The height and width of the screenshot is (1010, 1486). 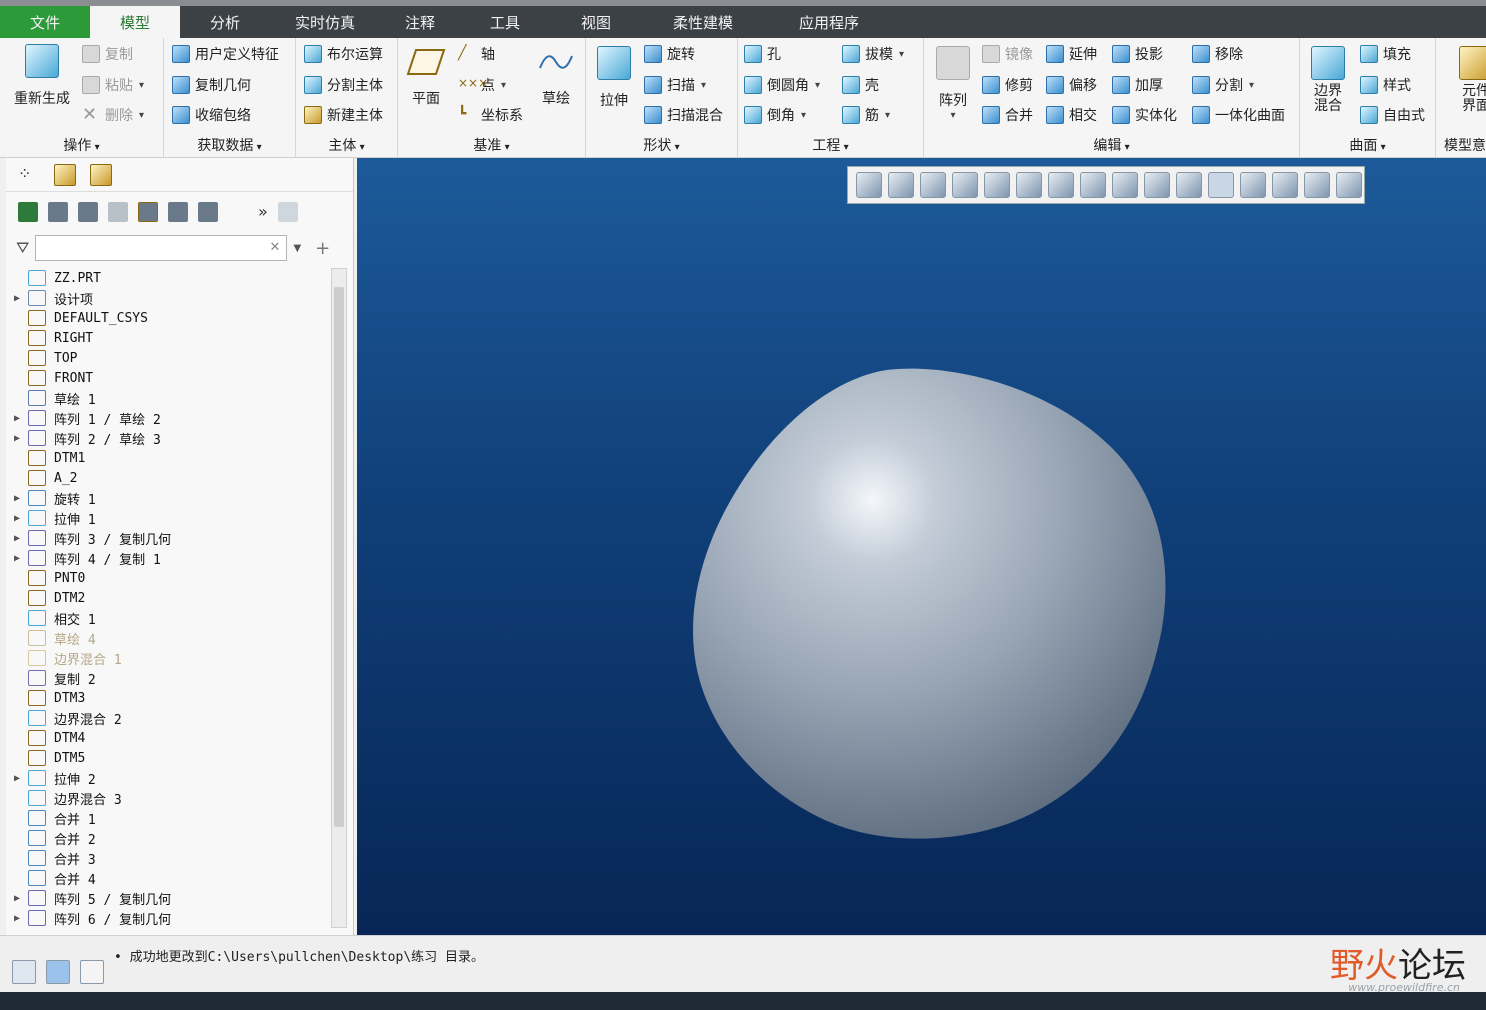 What do you see at coordinates (171, 678) in the screenshot?
I see `tree-node: 复制 2` at bounding box center [171, 678].